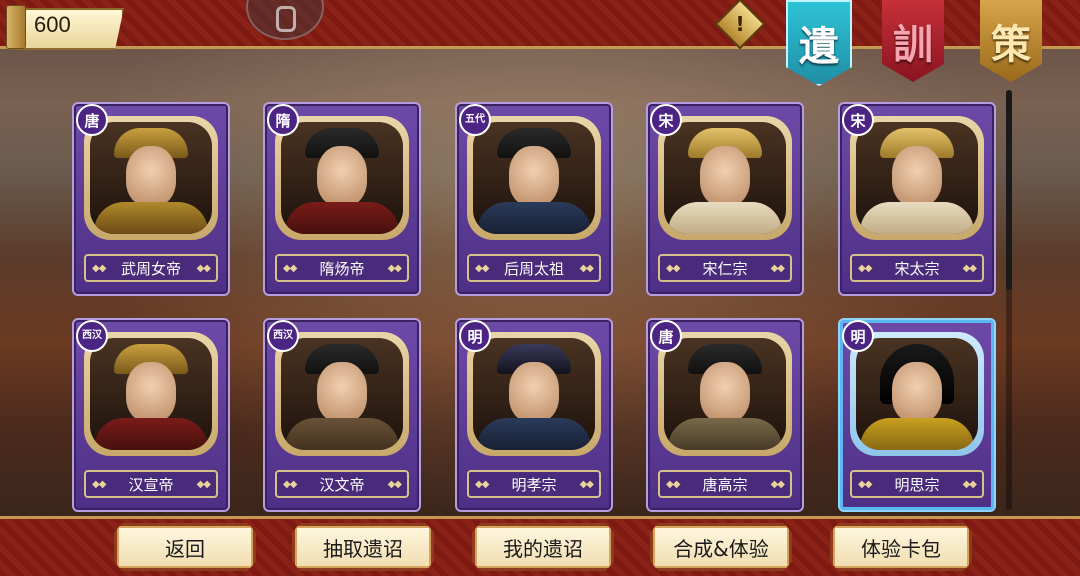 The width and height of the screenshot is (1080, 576). I want to click on card-name: 汉文帝, so click(342, 484).